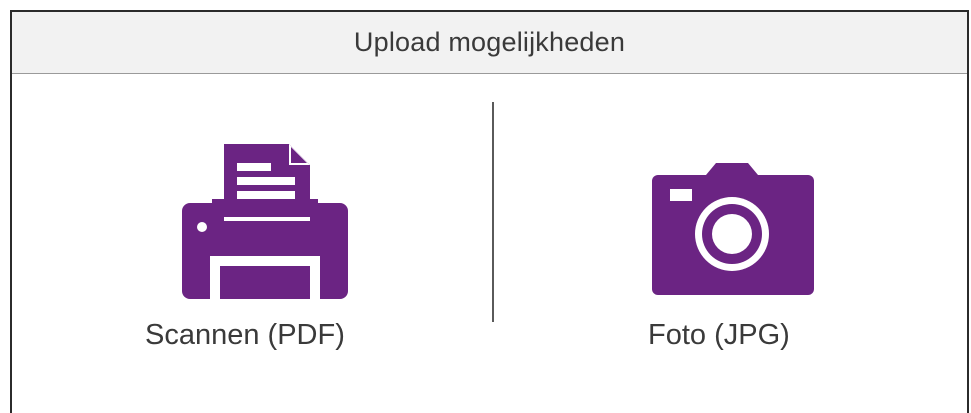 Image resolution: width=971 pixels, height=413 pixels. What do you see at coordinates (245, 335) in the screenshot?
I see `scan-pdf-label: Scannen (PDF)` at bounding box center [245, 335].